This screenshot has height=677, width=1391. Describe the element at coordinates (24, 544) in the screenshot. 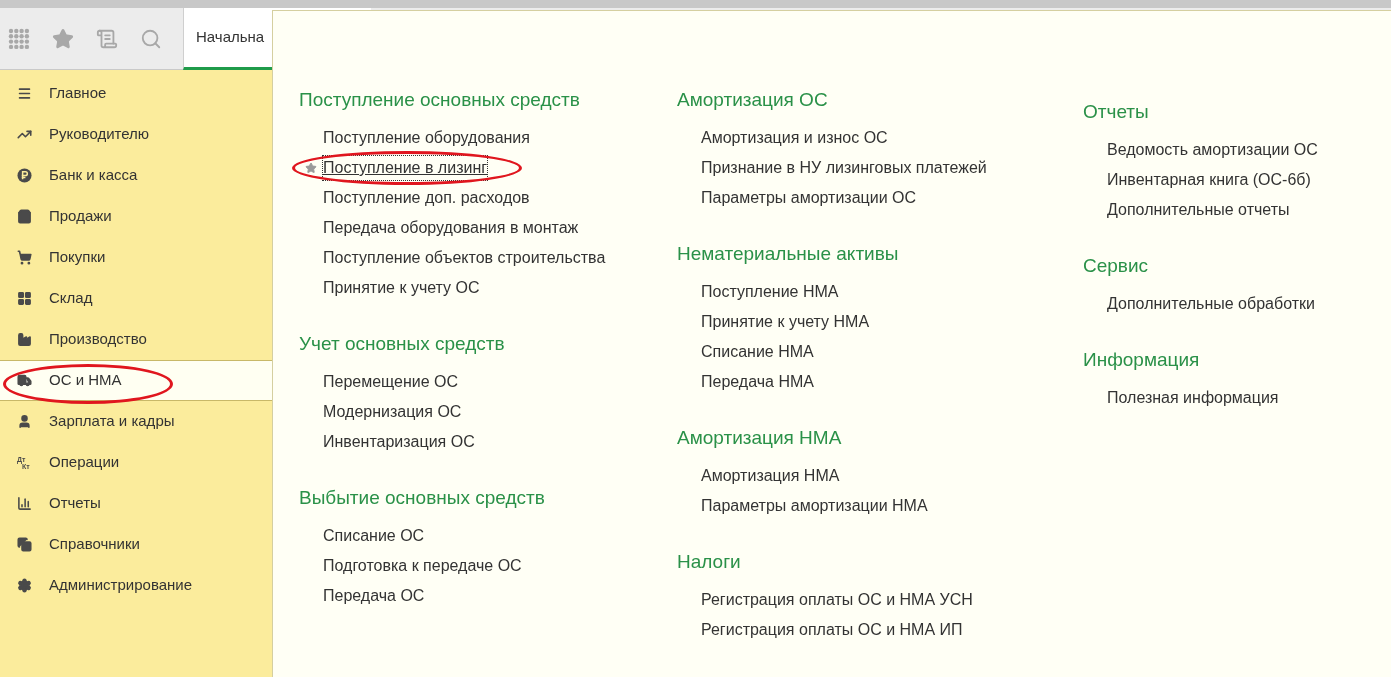

I see `documents-icon` at that location.